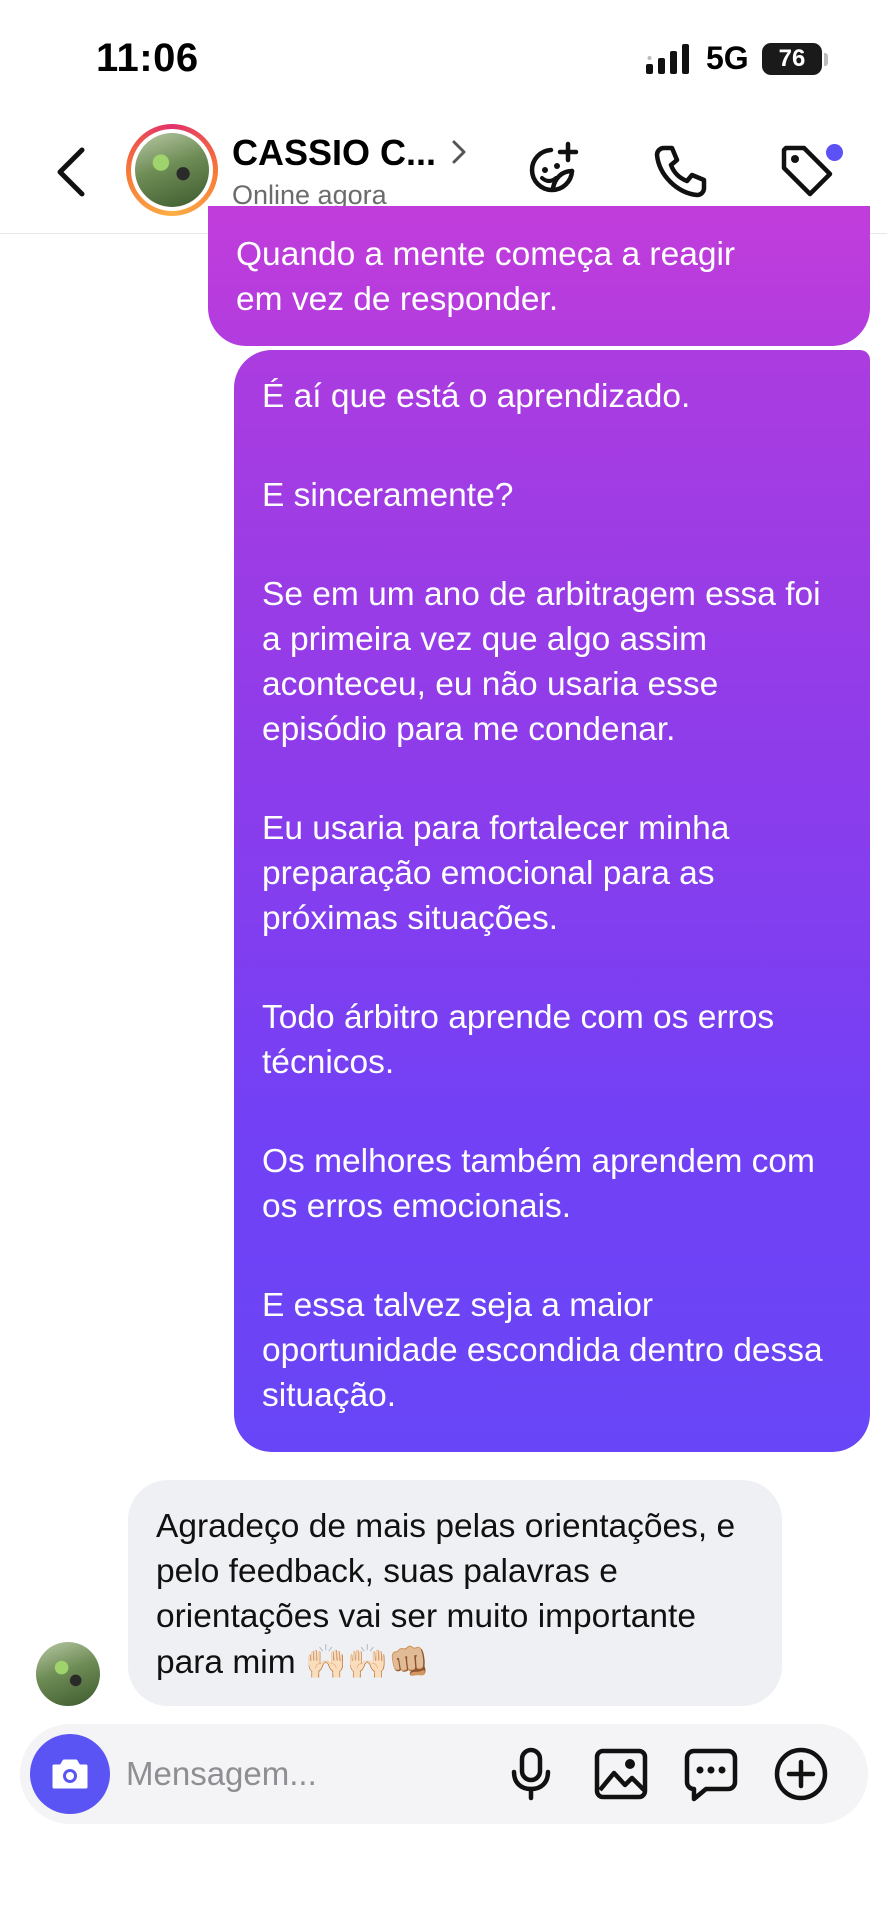 The width and height of the screenshot is (887, 1920). I want to click on message-emojis: 🙌🏻🙌🏻👊🏼, so click(367, 1661).